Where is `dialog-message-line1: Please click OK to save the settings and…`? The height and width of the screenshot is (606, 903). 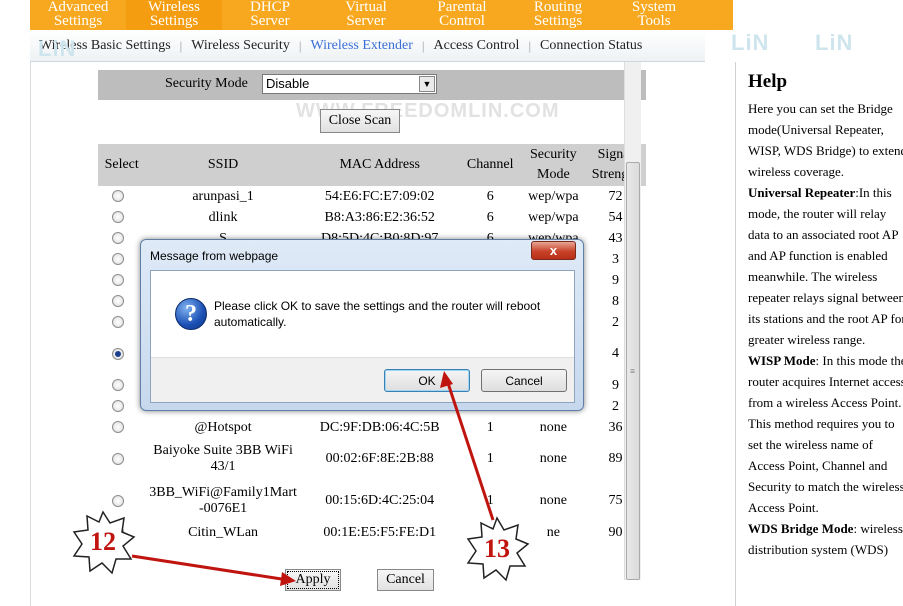
dialog-message-line1: Please click OK to save the settings and… is located at coordinates (377, 306).